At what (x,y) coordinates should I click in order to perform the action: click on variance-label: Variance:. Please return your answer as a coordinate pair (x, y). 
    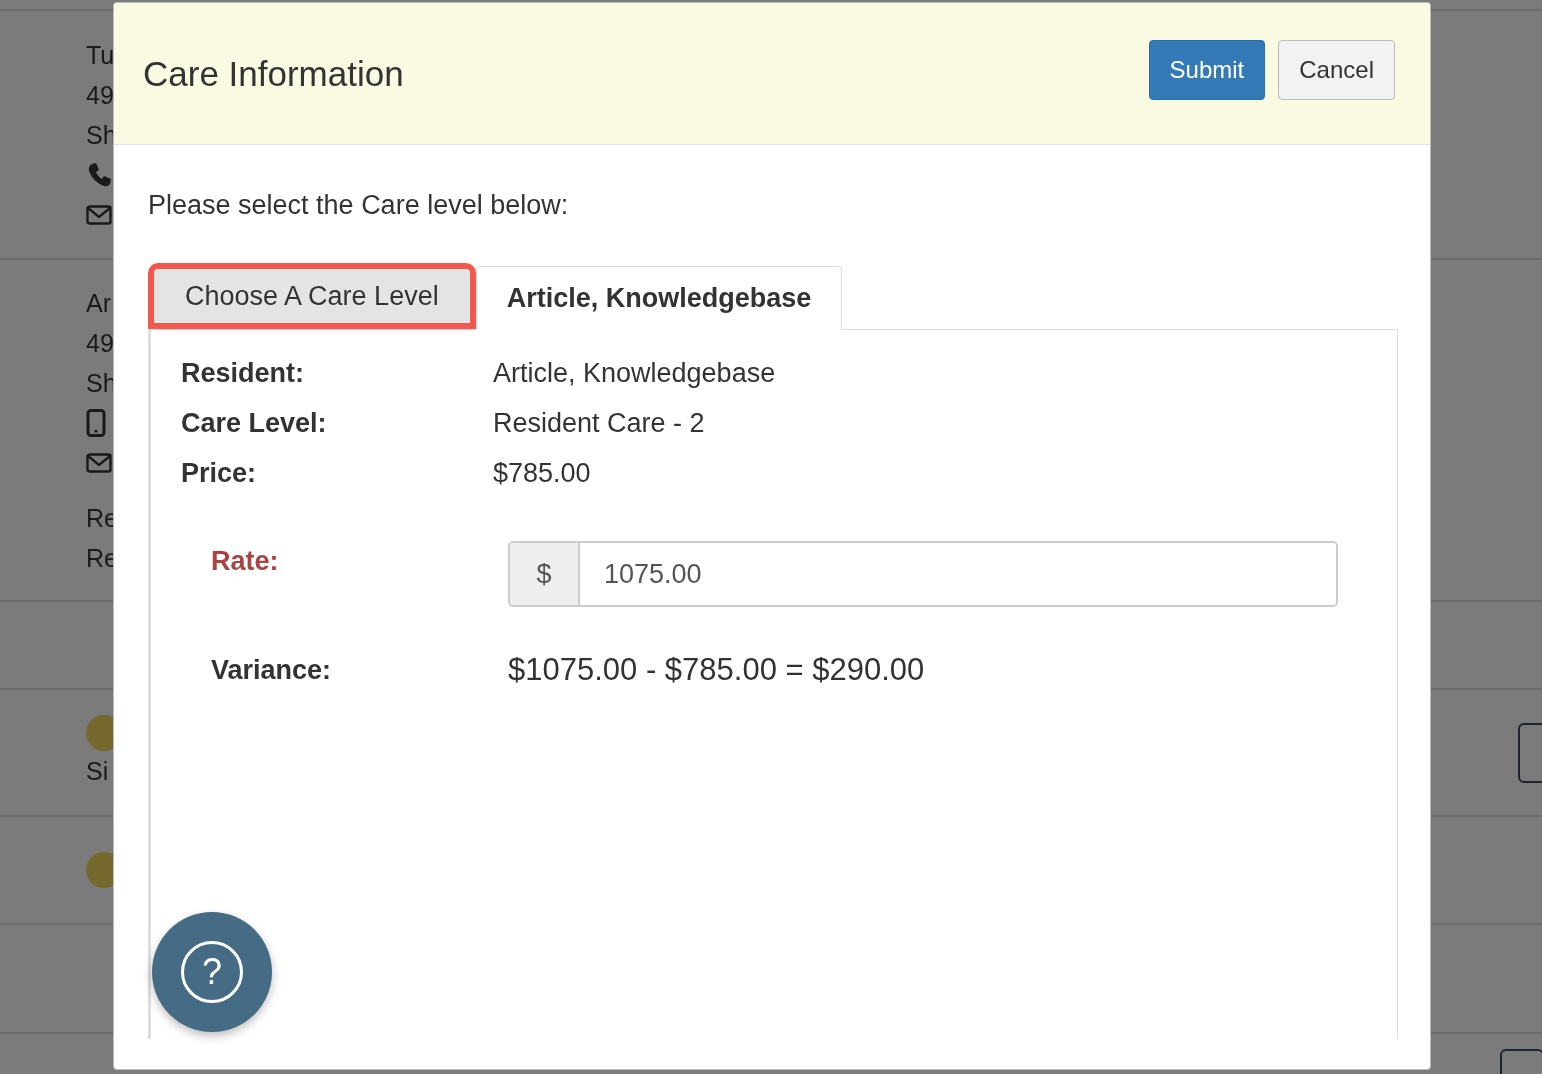
    Looking at the image, I should click on (272, 670).